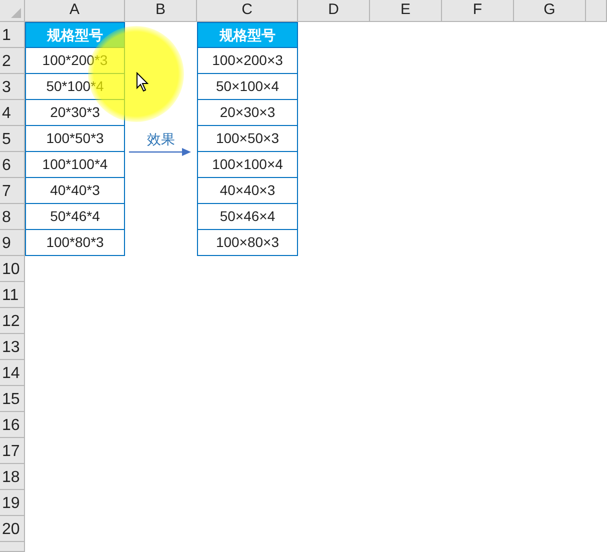 The image size is (607, 552). What do you see at coordinates (161, 11) in the screenshot?
I see `column-header: B` at bounding box center [161, 11].